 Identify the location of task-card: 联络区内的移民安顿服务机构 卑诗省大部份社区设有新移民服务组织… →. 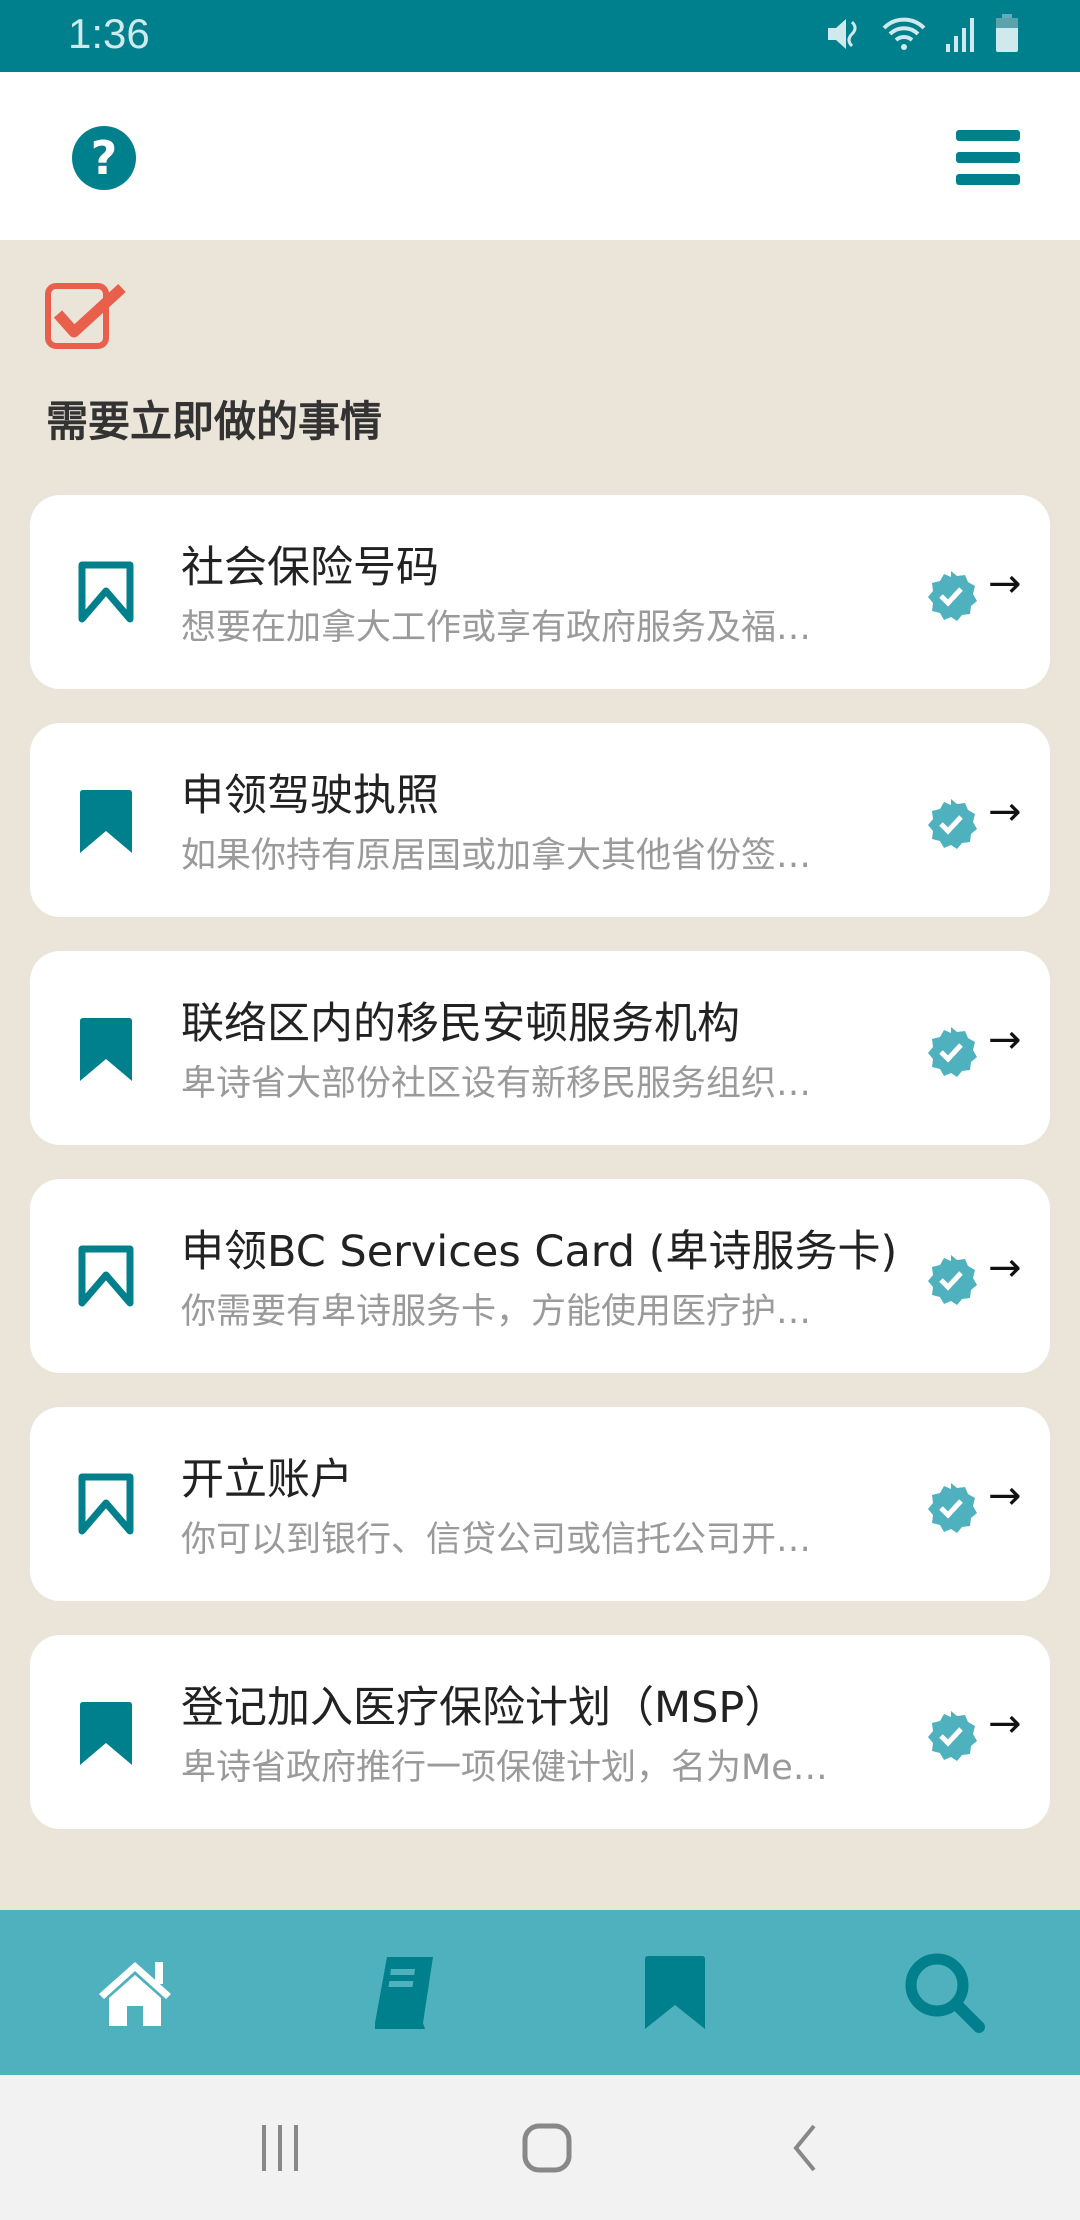
(540, 1048).